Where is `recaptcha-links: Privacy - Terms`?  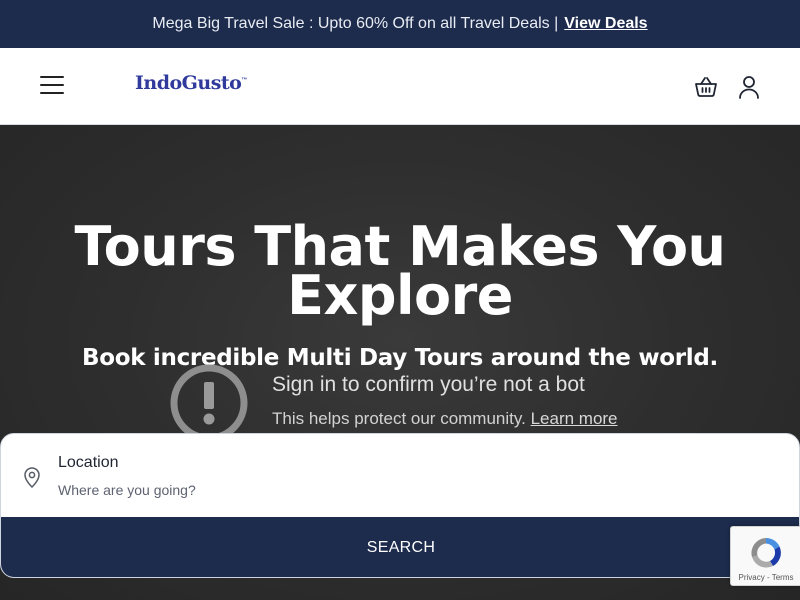
recaptcha-links: Privacy - Terms is located at coordinates (765, 577).